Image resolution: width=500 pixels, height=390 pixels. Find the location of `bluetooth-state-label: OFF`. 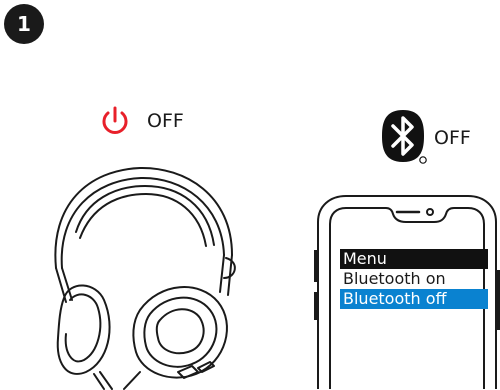

bluetooth-state-label: OFF is located at coordinates (452, 138).